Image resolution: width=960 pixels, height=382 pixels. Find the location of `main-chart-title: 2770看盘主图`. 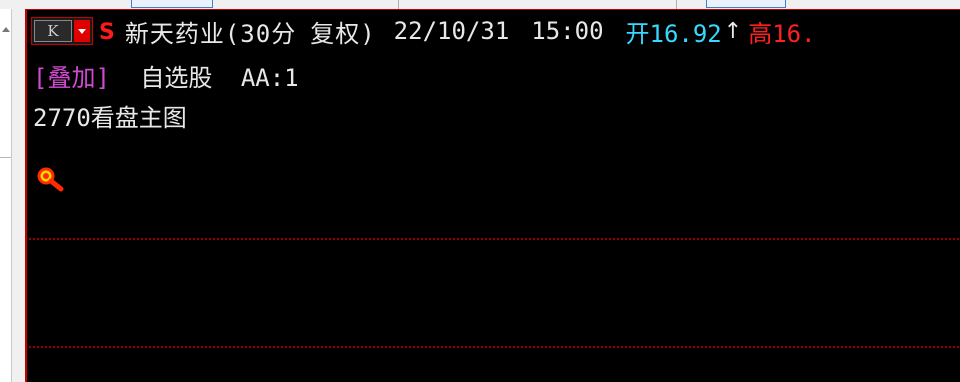

main-chart-title: 2770看盘主图 is located at coordinates (110, 118).